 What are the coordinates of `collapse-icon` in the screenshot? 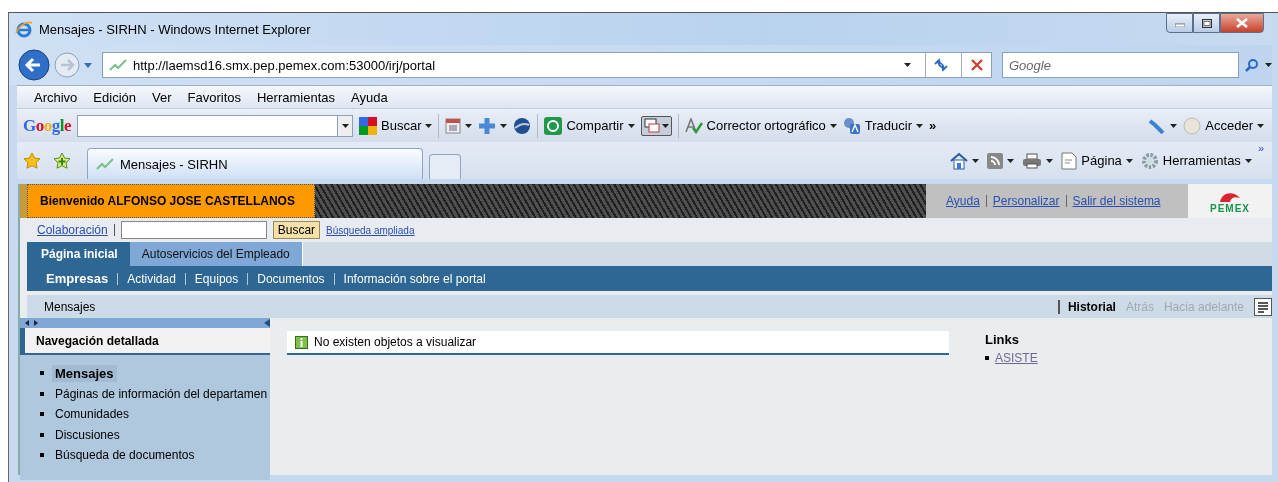 It's located at (267, 323).